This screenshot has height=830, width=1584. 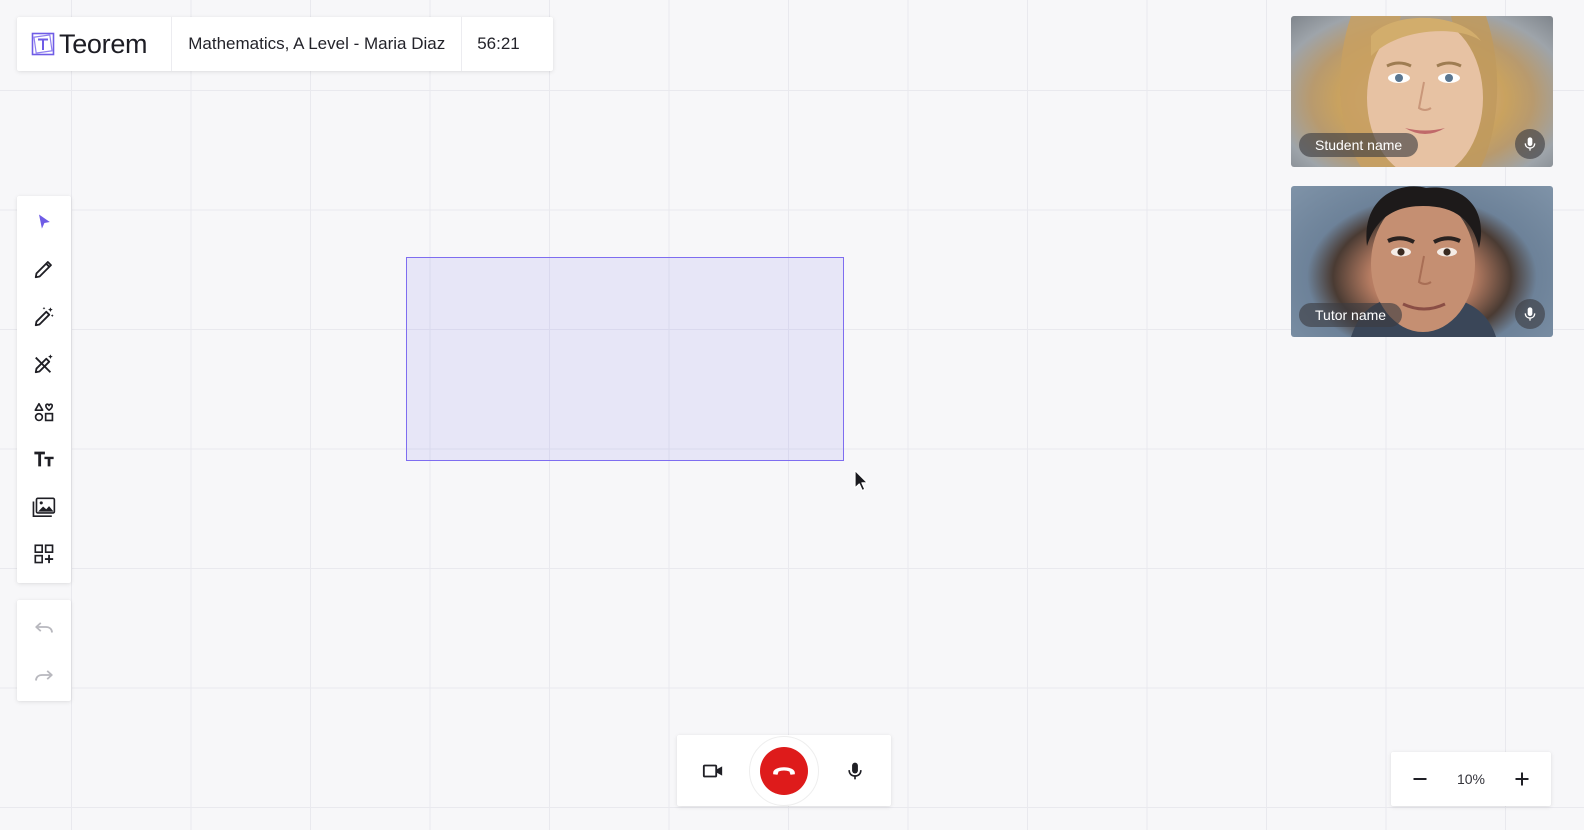 I want to click on session-timer: 56:21, so click(x=498, y=43).